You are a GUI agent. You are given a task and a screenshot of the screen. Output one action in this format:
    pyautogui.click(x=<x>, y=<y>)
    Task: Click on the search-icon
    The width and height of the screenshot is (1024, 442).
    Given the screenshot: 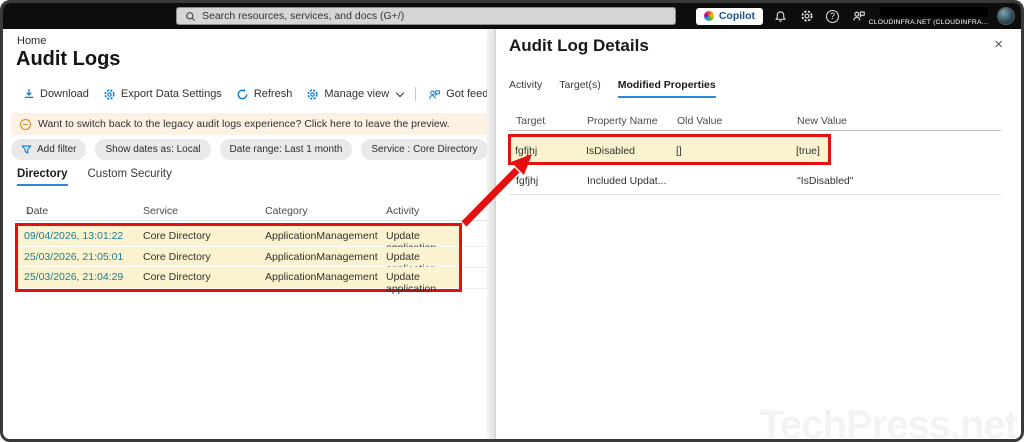 What is the action you would take?
    pyautogui.click(x=191, y=16)
    